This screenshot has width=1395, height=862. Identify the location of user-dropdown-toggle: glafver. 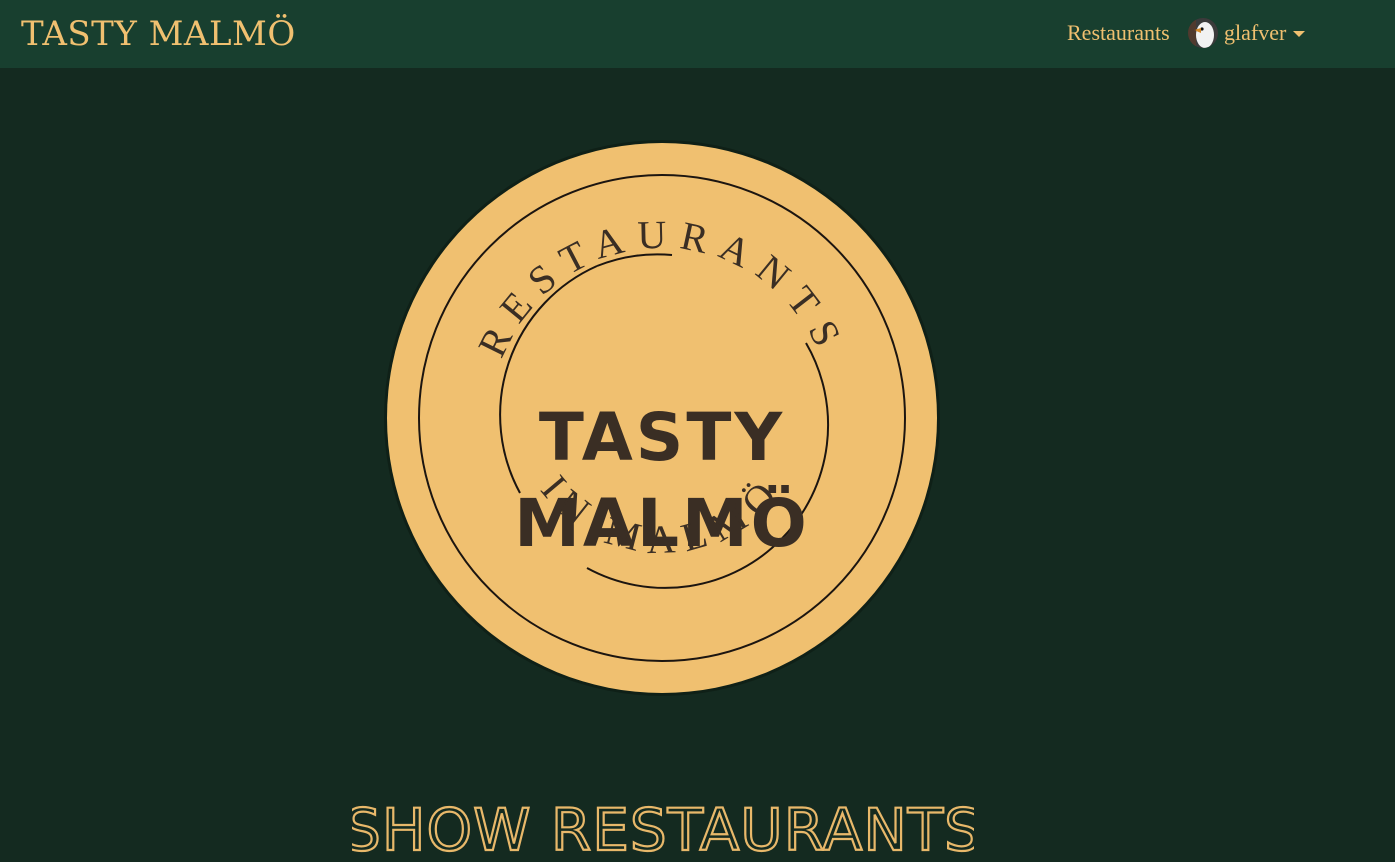
(1247, 33).